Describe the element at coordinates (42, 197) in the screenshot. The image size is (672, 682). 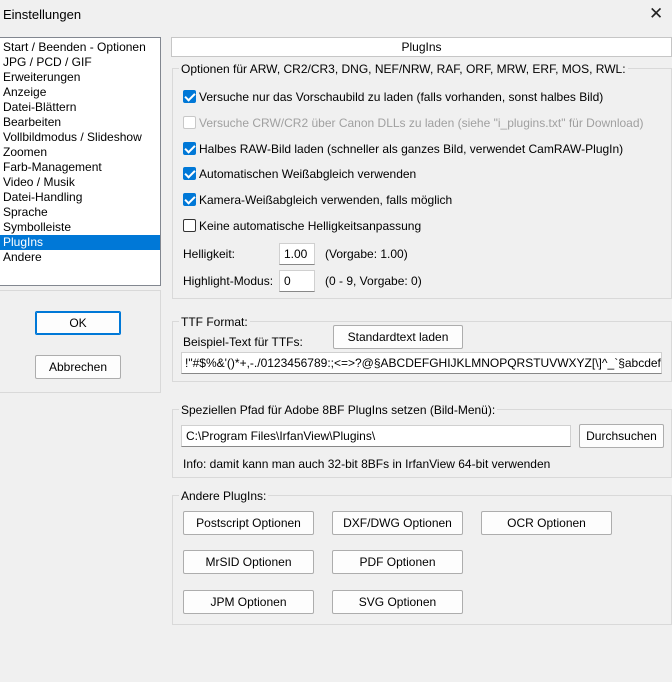
I see `category-item: Datei-Handling` at that location.